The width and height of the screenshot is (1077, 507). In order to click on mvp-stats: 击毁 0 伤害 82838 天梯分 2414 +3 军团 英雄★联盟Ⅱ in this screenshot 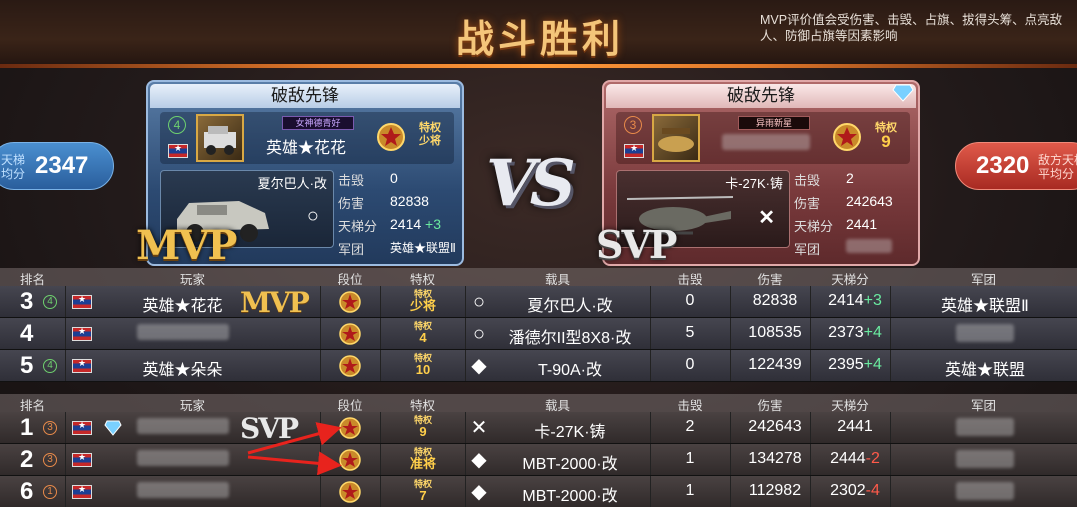, I will do `click(398, 216)`.